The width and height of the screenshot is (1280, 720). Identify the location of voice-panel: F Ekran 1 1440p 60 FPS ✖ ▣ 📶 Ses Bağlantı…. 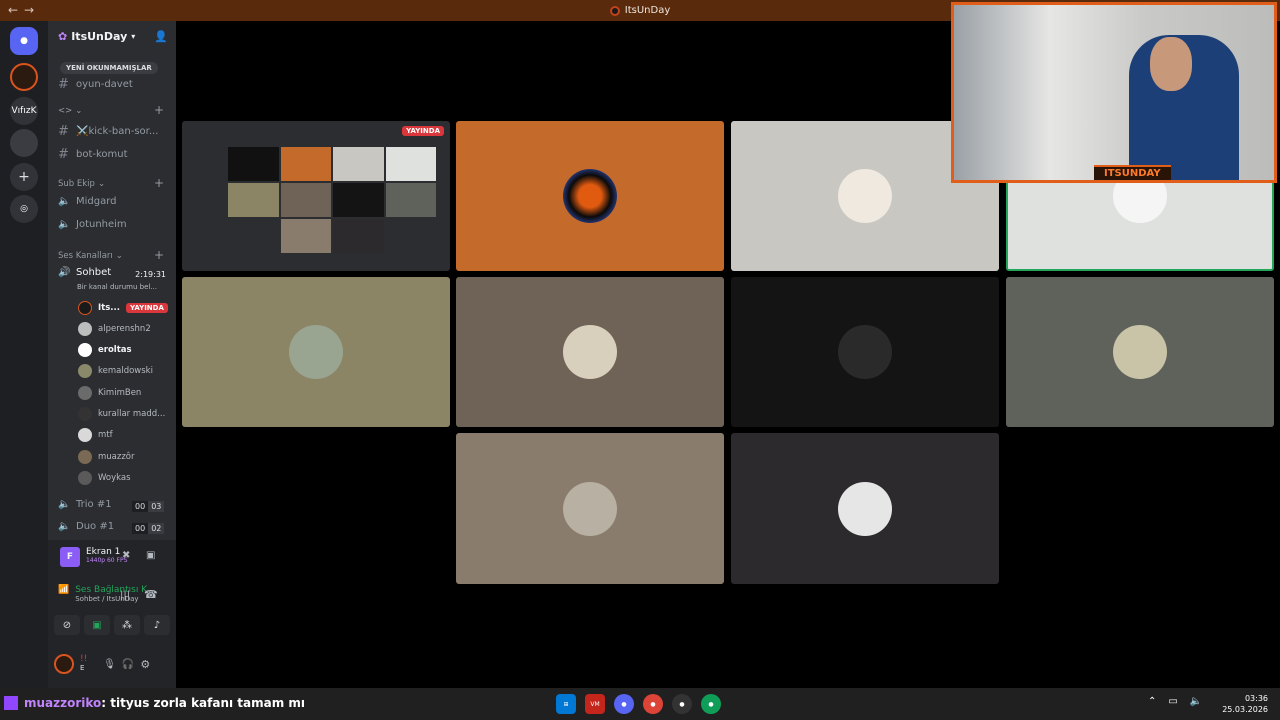
(112, 614).